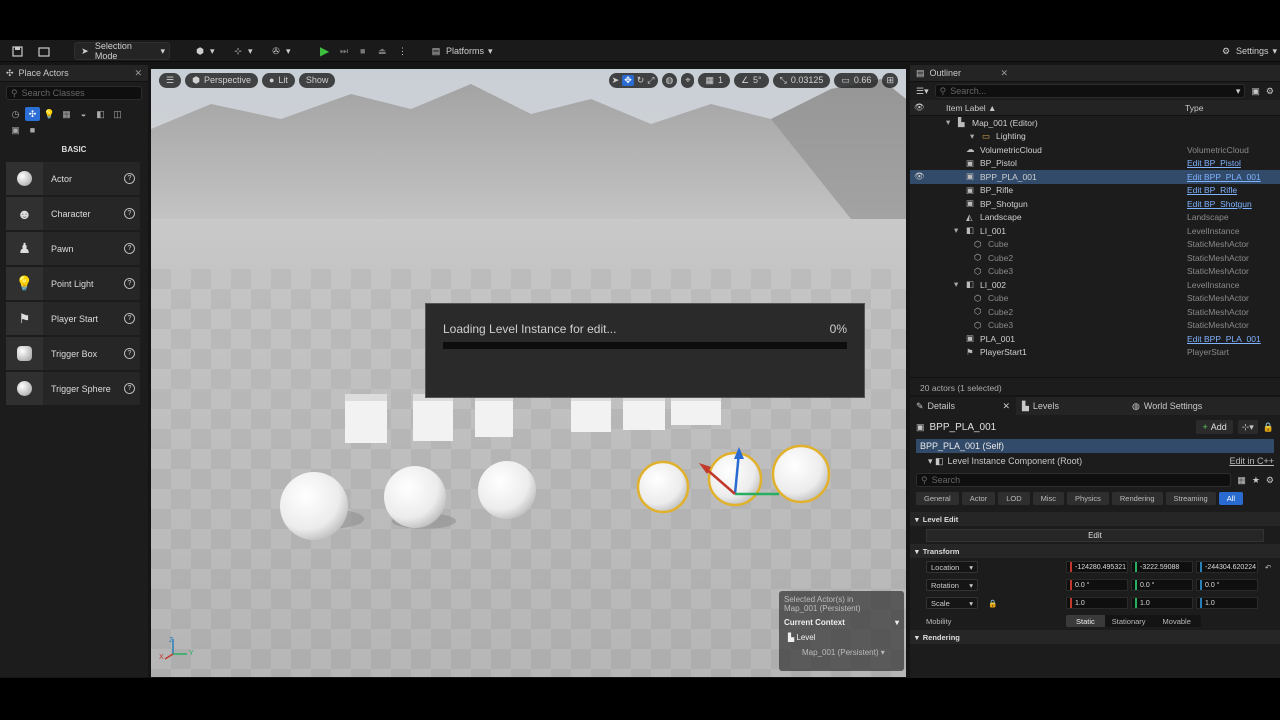 The image size is (1280, 720). Describe the element at coordinates (1097, 567) in the screenshot. I see `location-x-field: -124280.495321` at that location.